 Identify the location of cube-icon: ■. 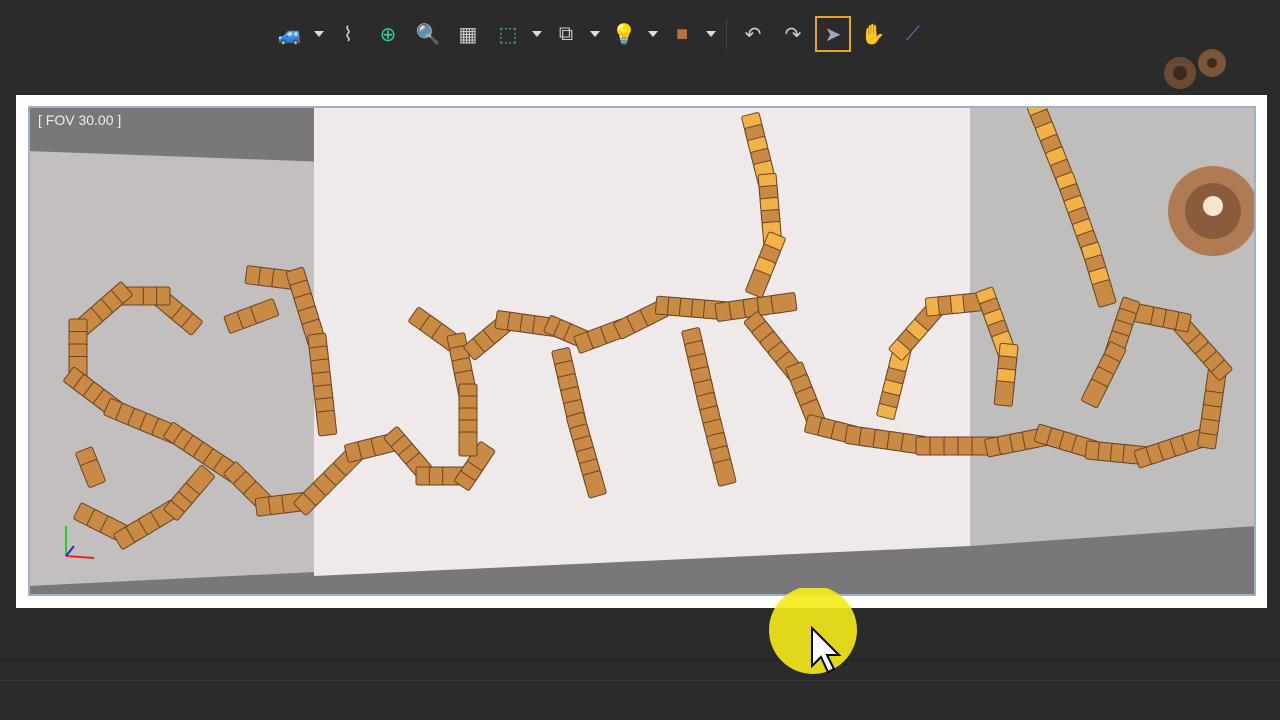
(682, 33).